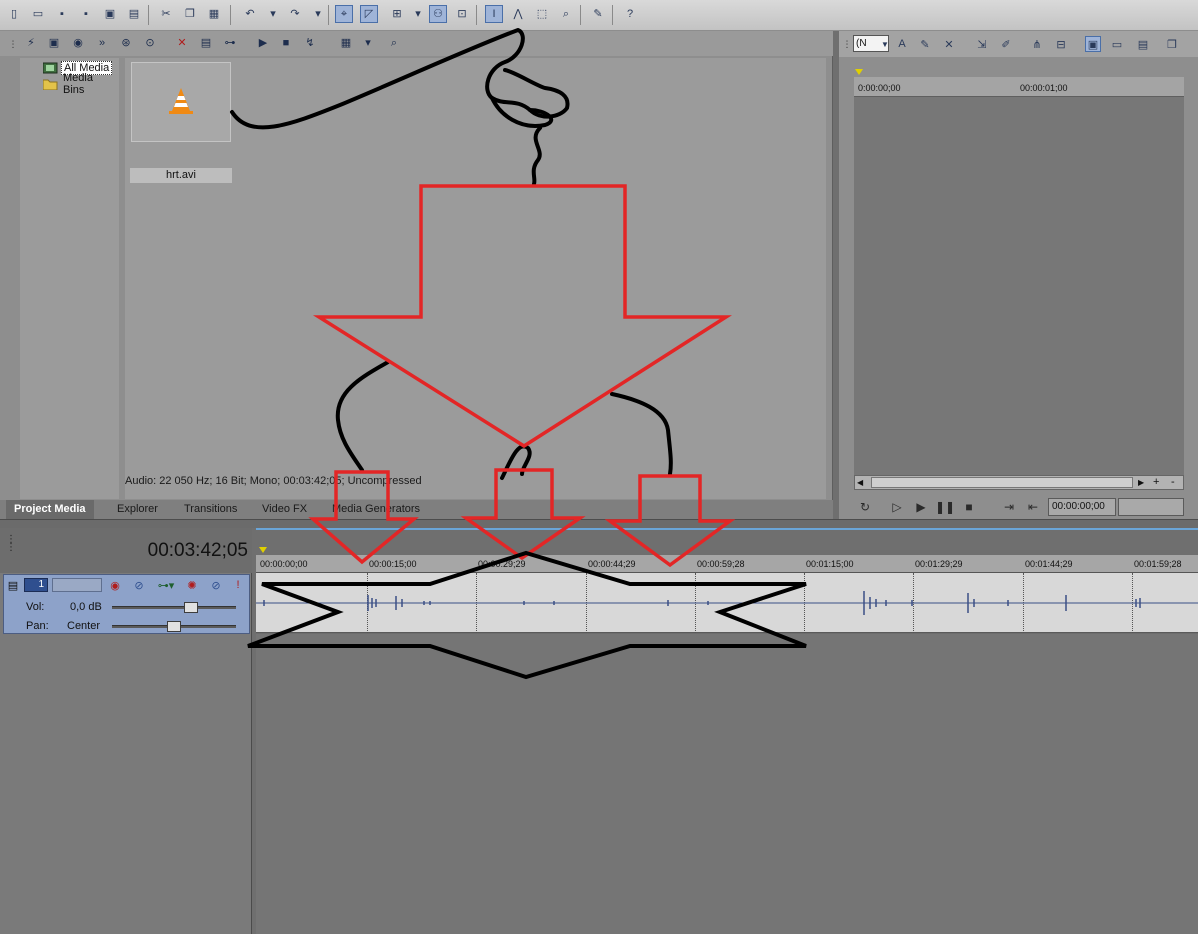  I want to click on media-fx-chain-icon: ⊶, so click(230, 43).